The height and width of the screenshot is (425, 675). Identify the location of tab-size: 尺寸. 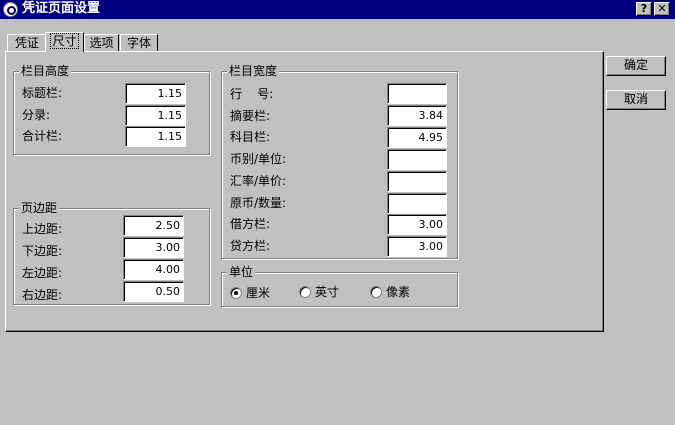
(64, 42).